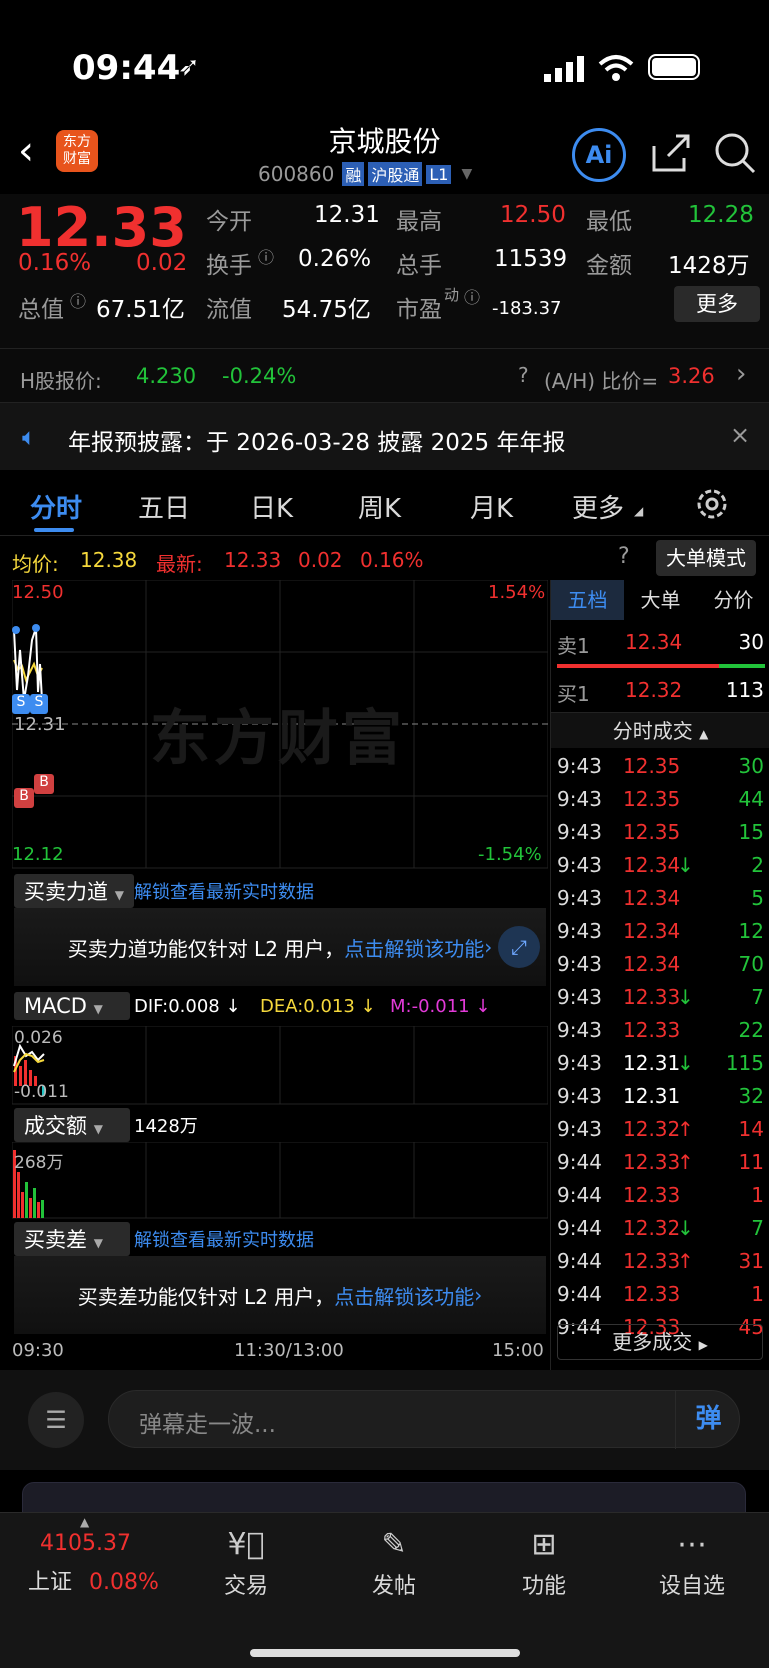 The height and width of the screenshot is (1668, 769). What do you see at coordinates (751, 1030) in the screenshot?
I see `tick-volume: 22` at bounding box center [751, 1030].